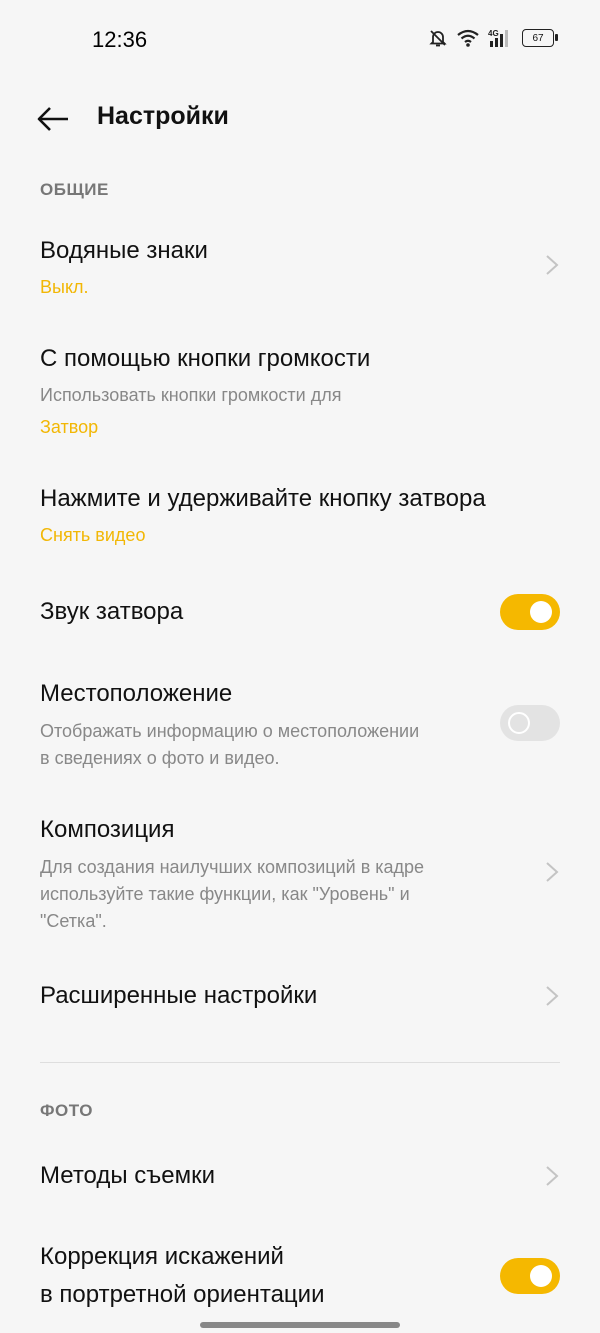 The height and width of the screenshot is (1333, 600). Describe the element at coordinates (300, 270) in the screenshot. I see `setting-watermark: Водяные знаки Выкл.` at that location.